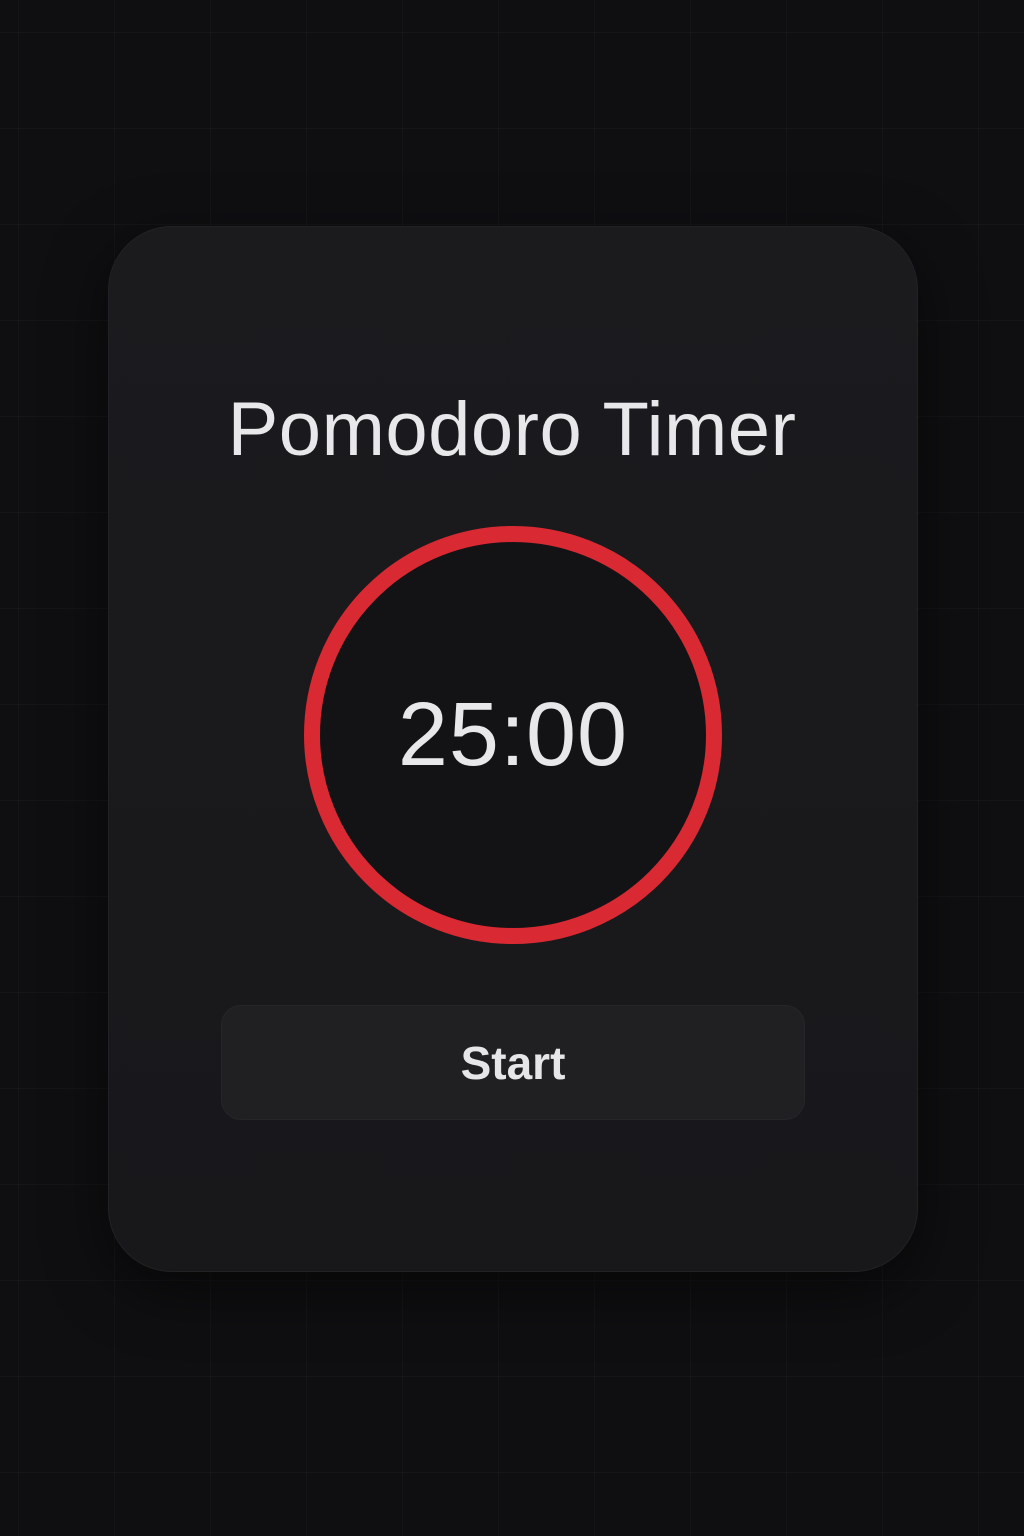 This screenshot has width=1024, height=1536. Describe the element at coordinates (512, 429) in the screenshot. I see `page-title: Pomodoro Timer` at that location.